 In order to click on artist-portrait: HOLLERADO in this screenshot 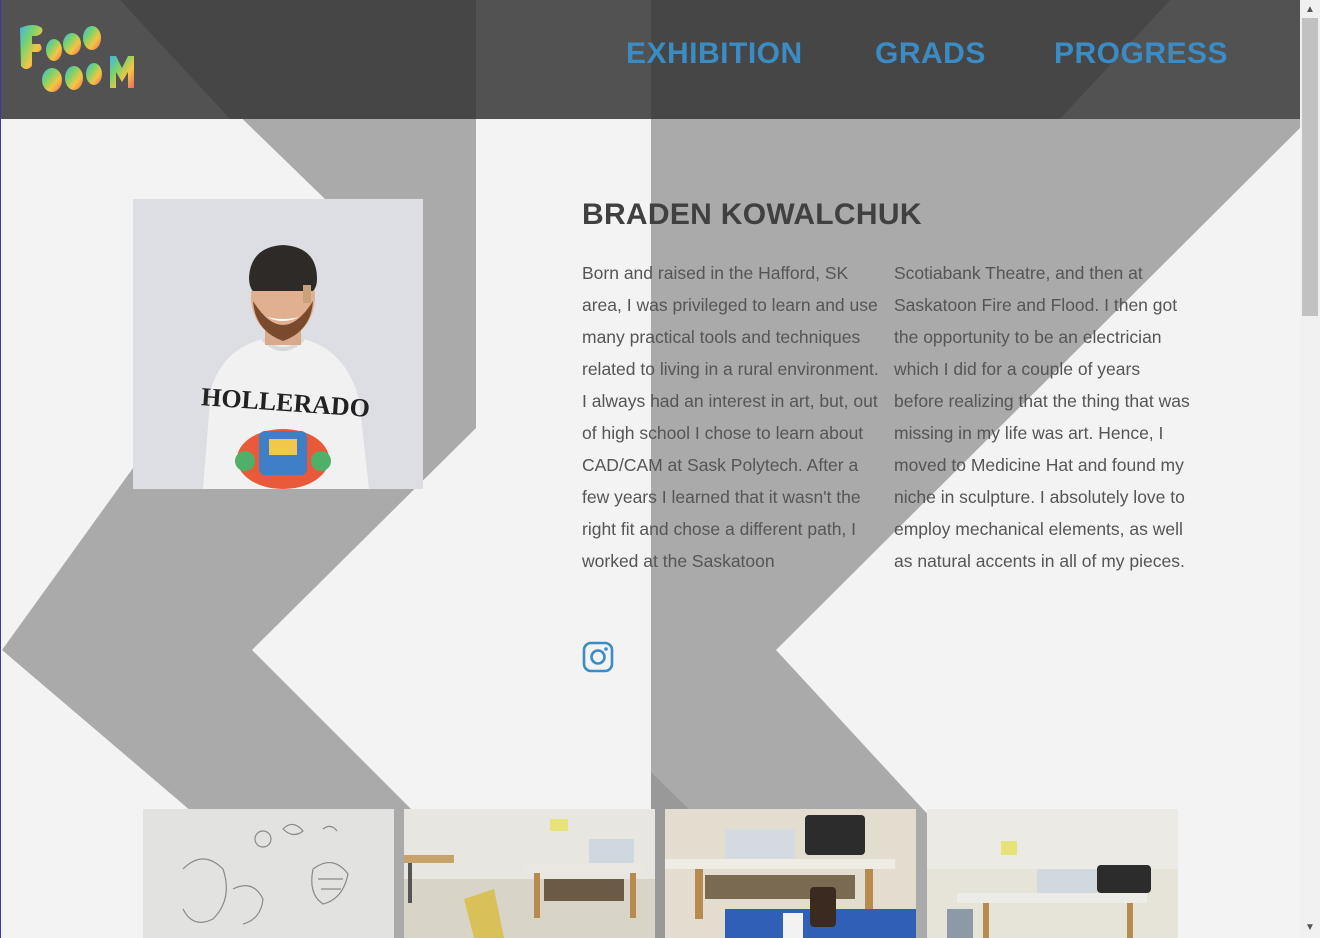, I will do `click(278, 344)`.